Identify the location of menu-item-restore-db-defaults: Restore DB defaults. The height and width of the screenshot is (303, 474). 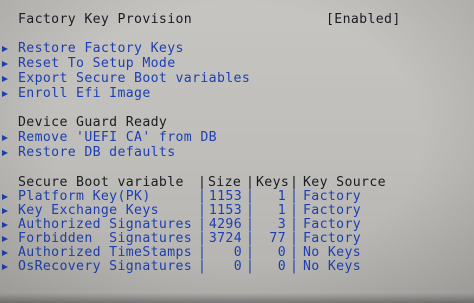
(150, 153).